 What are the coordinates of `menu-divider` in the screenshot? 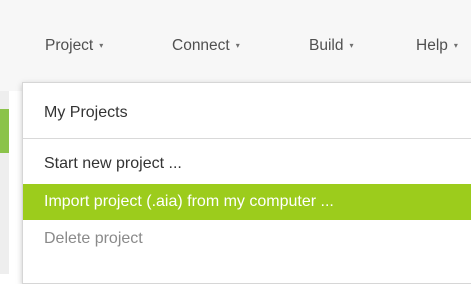 It's located at (247, 138).